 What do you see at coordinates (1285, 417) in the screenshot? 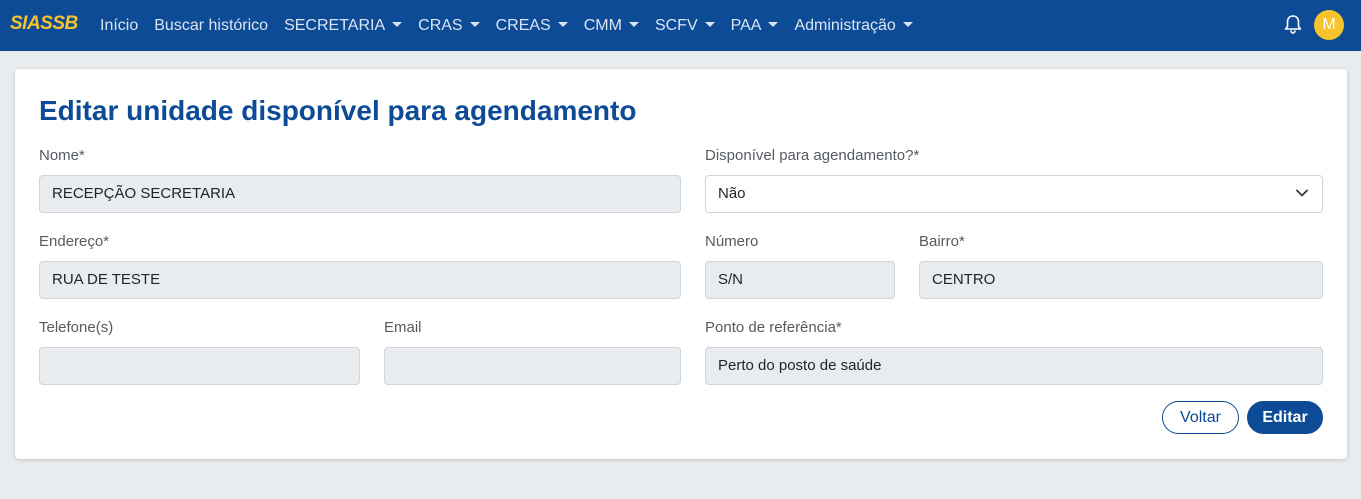
I see `edit-button: Editar` at bounding box center [1285, 417].